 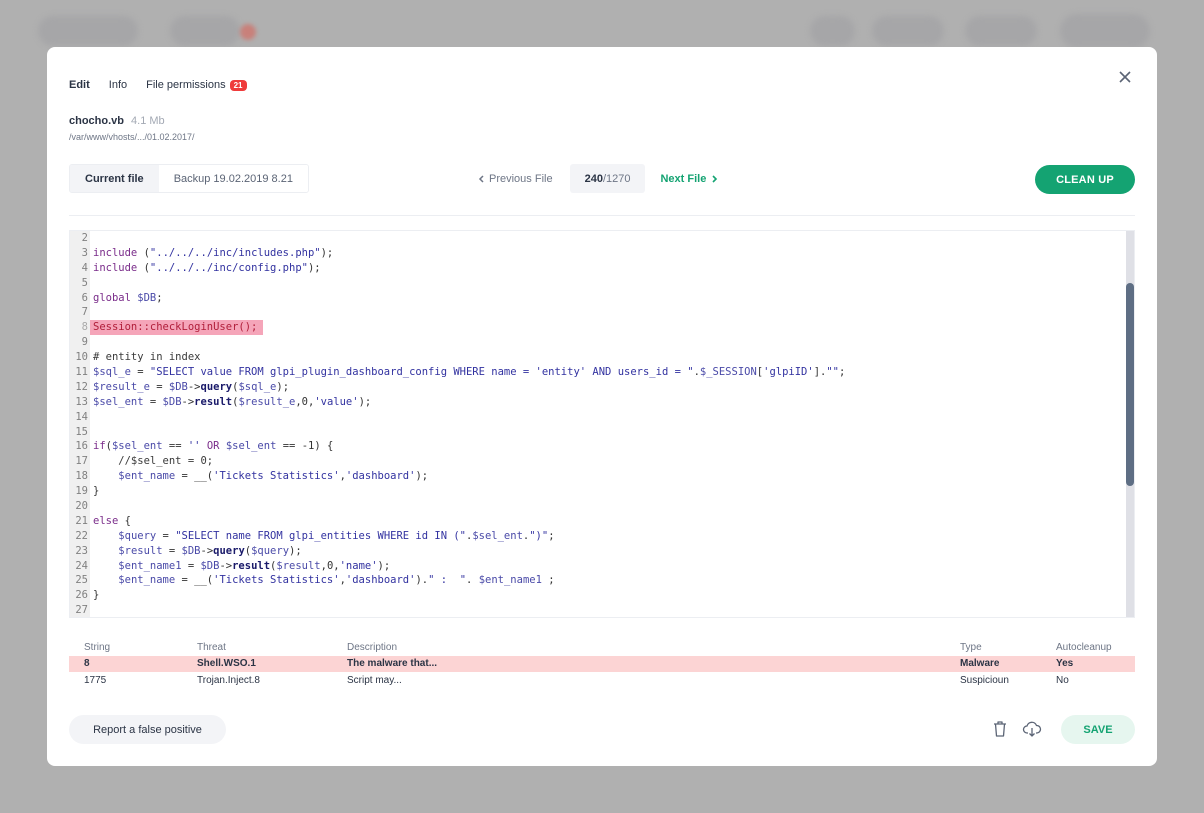 What do you see at coordinates (186, 85) in the screenshot?
I see `tab-label: File permissions` at bounding box center [186, 85].